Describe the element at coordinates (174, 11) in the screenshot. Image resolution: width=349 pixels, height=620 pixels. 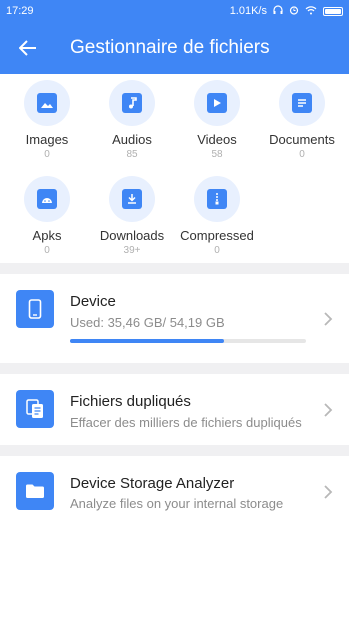
I see `status-bar: 17:29 1.01K/s` at that location.